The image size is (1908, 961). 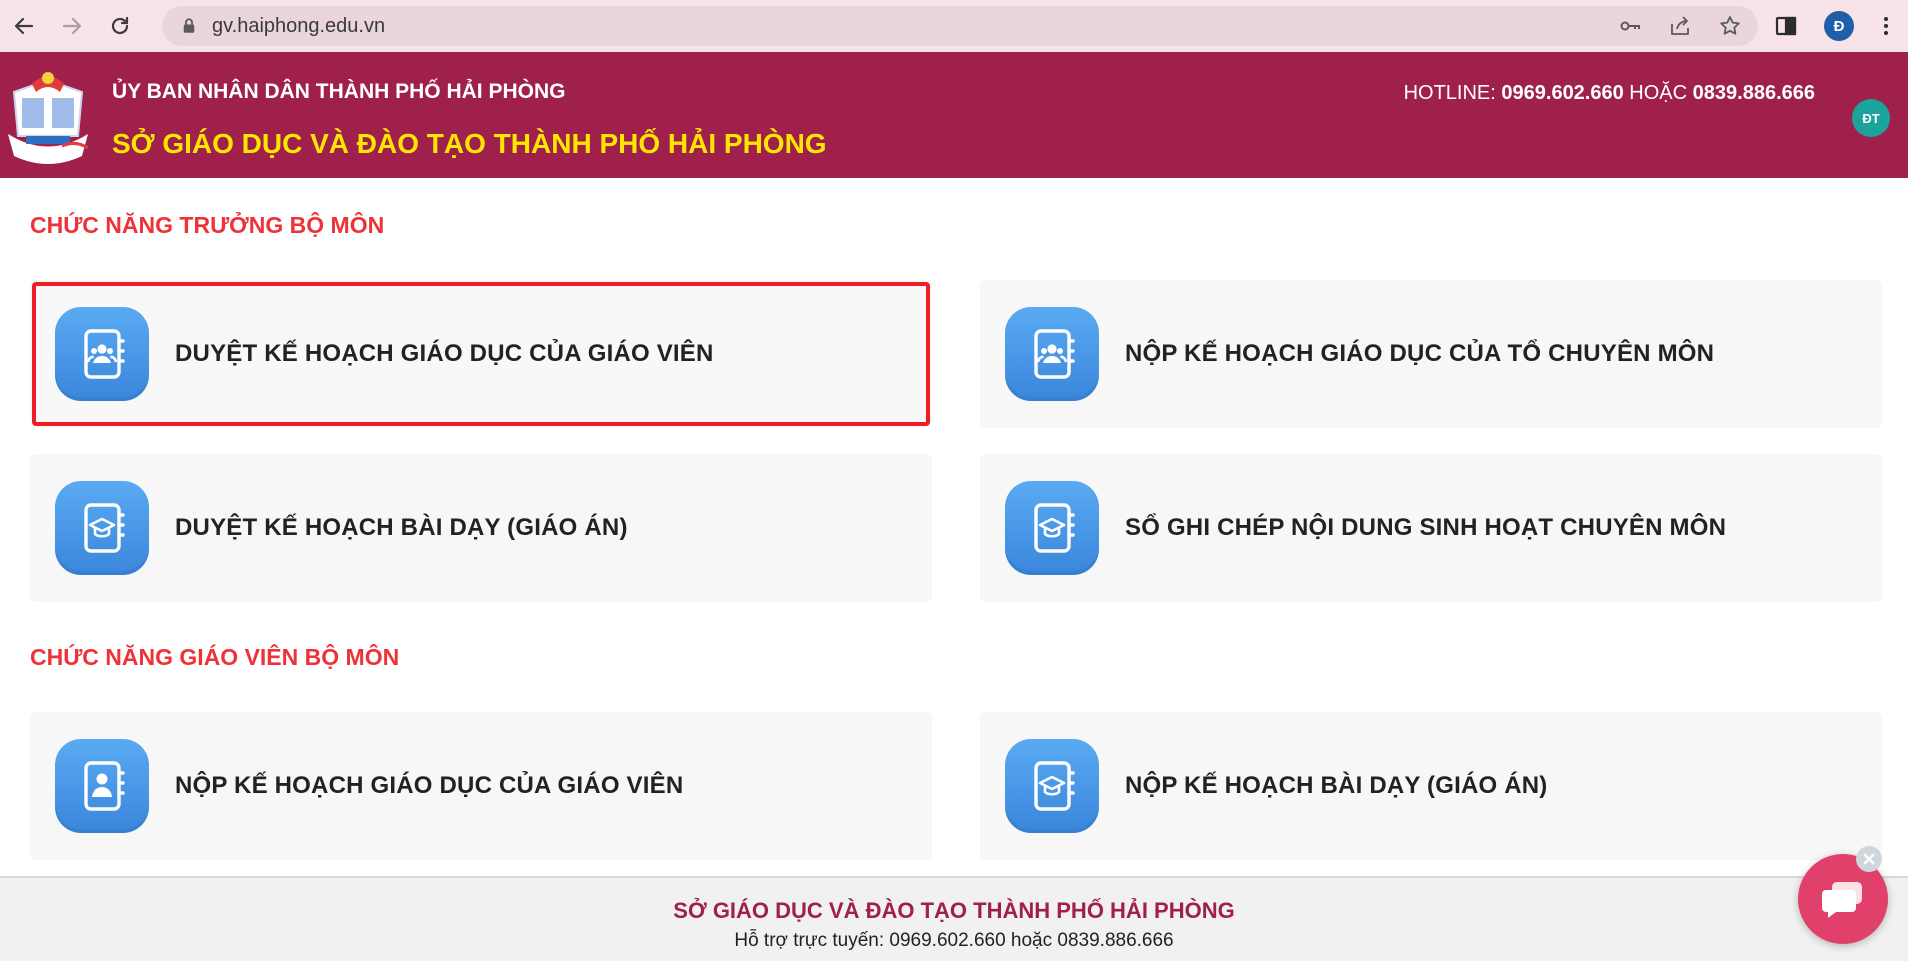 I want to click on side-panel-icon, so click(x=1786, y=26).